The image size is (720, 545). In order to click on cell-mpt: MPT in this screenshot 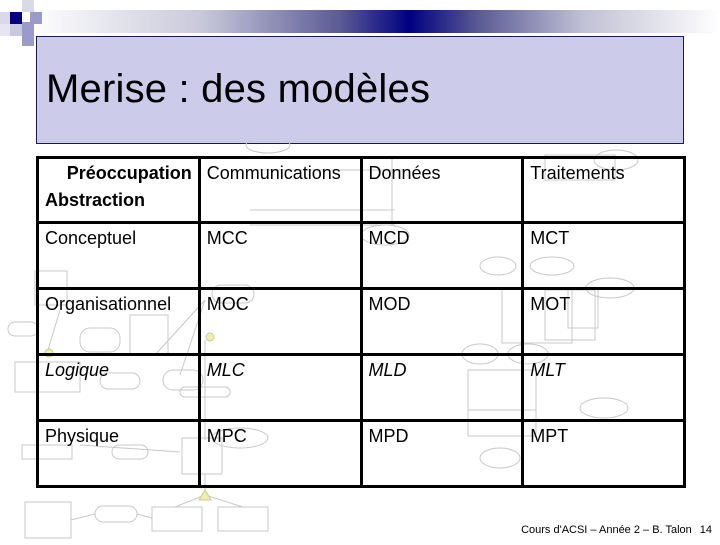, I will do `click(603, 453)`.